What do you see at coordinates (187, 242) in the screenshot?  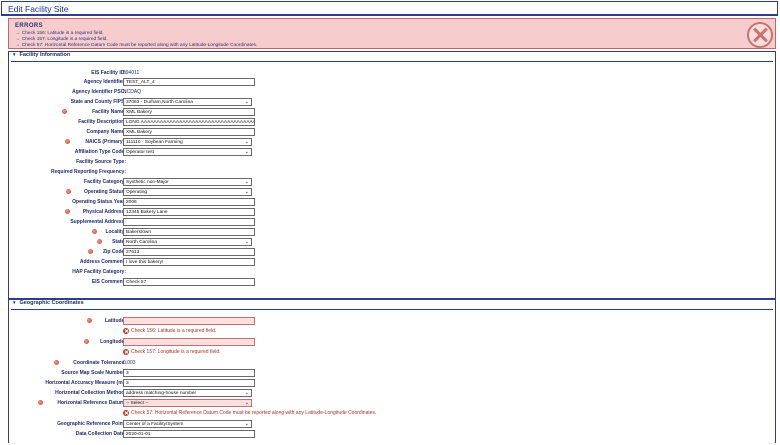 I see `state-select: North Carolina ⌄` at bounding box center [187, 242].